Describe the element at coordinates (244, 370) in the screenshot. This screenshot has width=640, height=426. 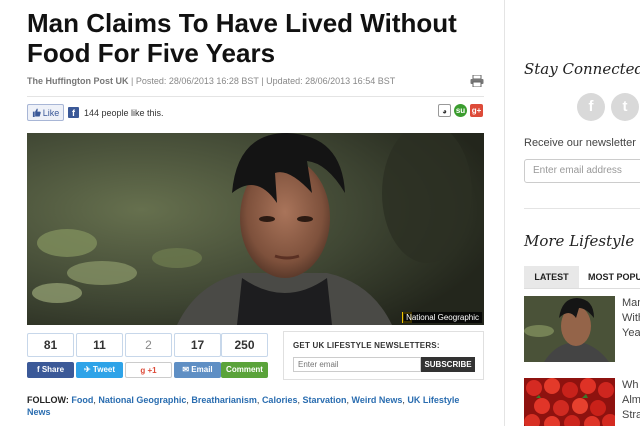
I see `comment-button: Comment` at that location.